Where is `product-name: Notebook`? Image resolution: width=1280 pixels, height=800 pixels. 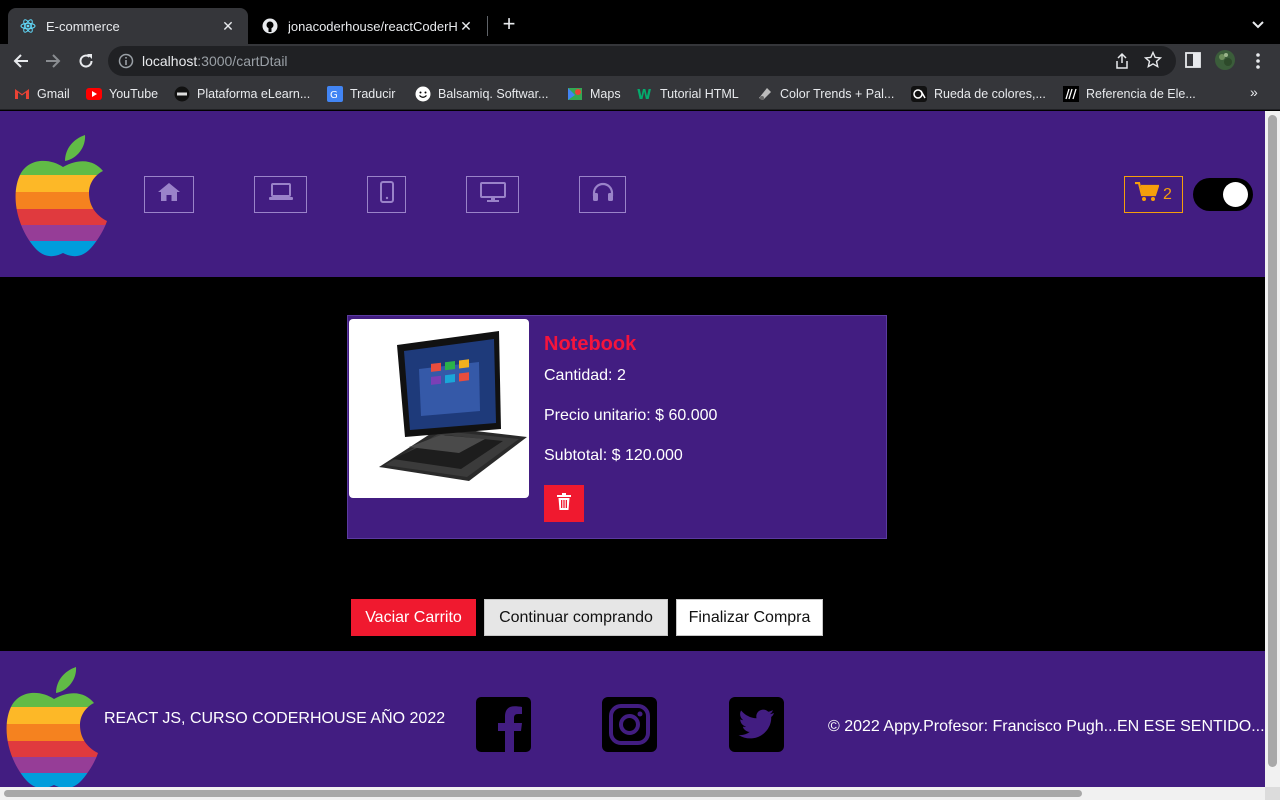 product-name: Notebook is located at coordinates (590, 344).